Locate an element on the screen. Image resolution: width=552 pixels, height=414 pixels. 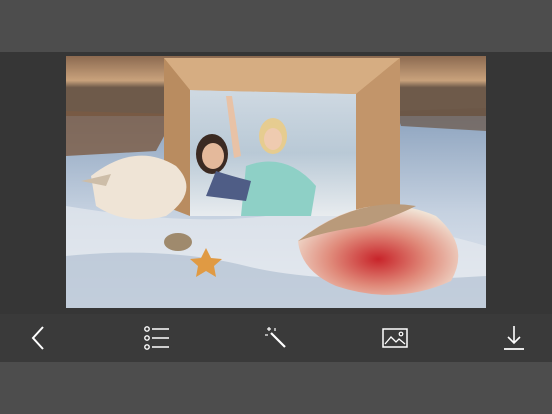
magic-wand-icon is located at coordinates (275, 337).